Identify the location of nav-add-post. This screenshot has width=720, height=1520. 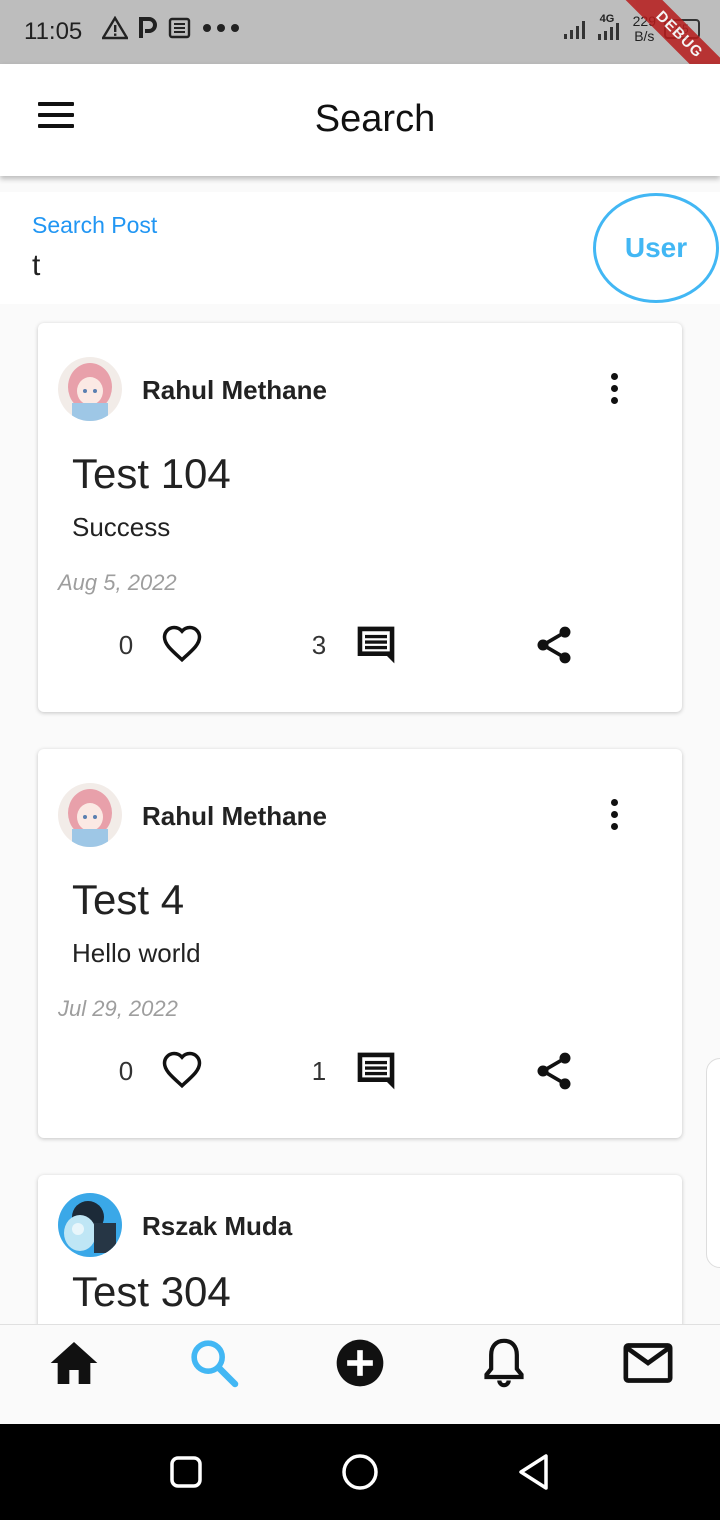
(360, 1363).